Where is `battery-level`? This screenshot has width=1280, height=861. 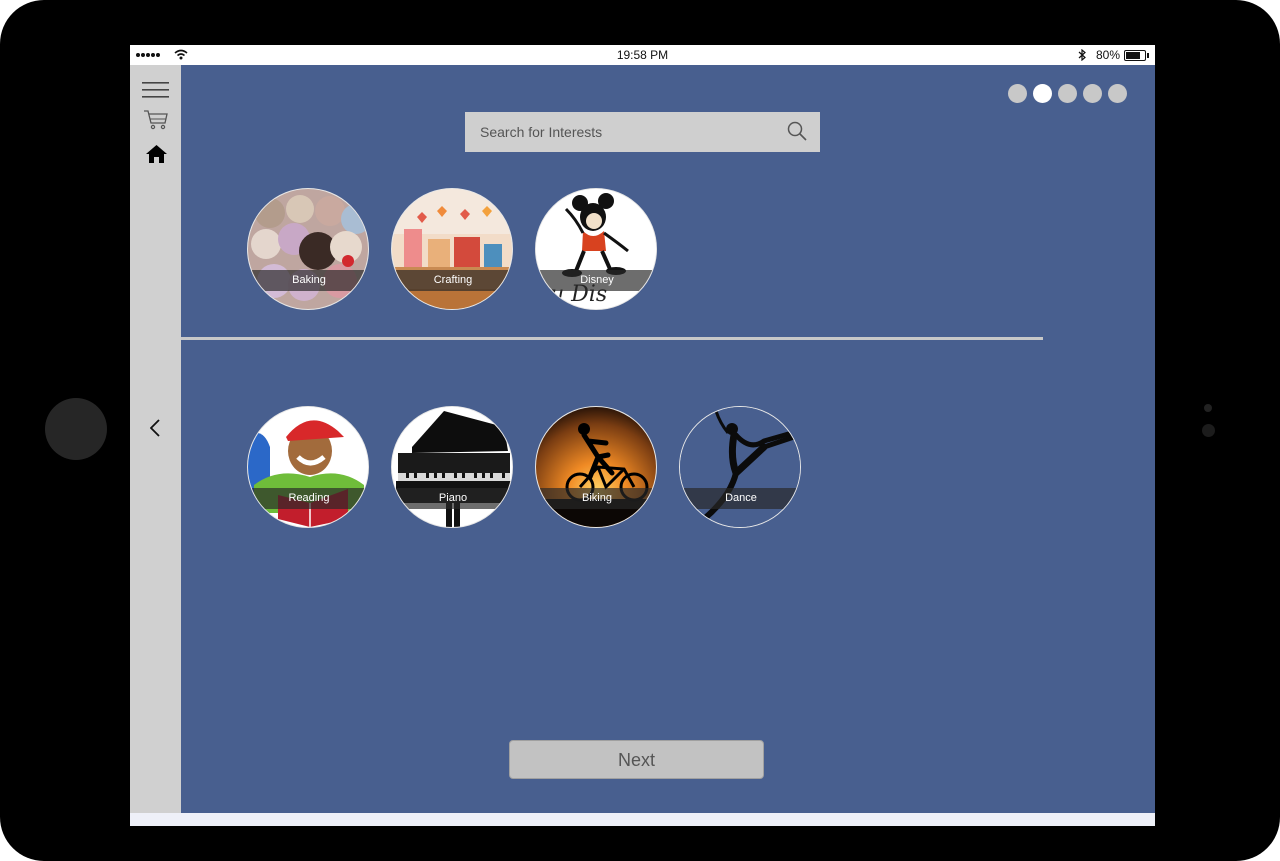 battery-level is located at coordinates (1133, 55).